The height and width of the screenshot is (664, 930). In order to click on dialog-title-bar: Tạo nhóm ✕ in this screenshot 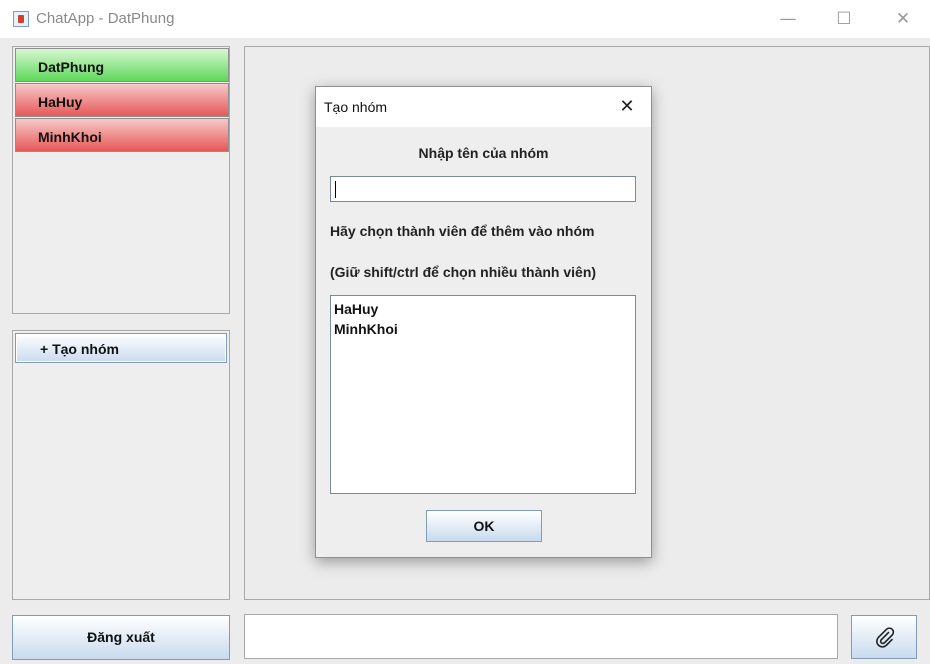, I will do `click(483, 107)`.